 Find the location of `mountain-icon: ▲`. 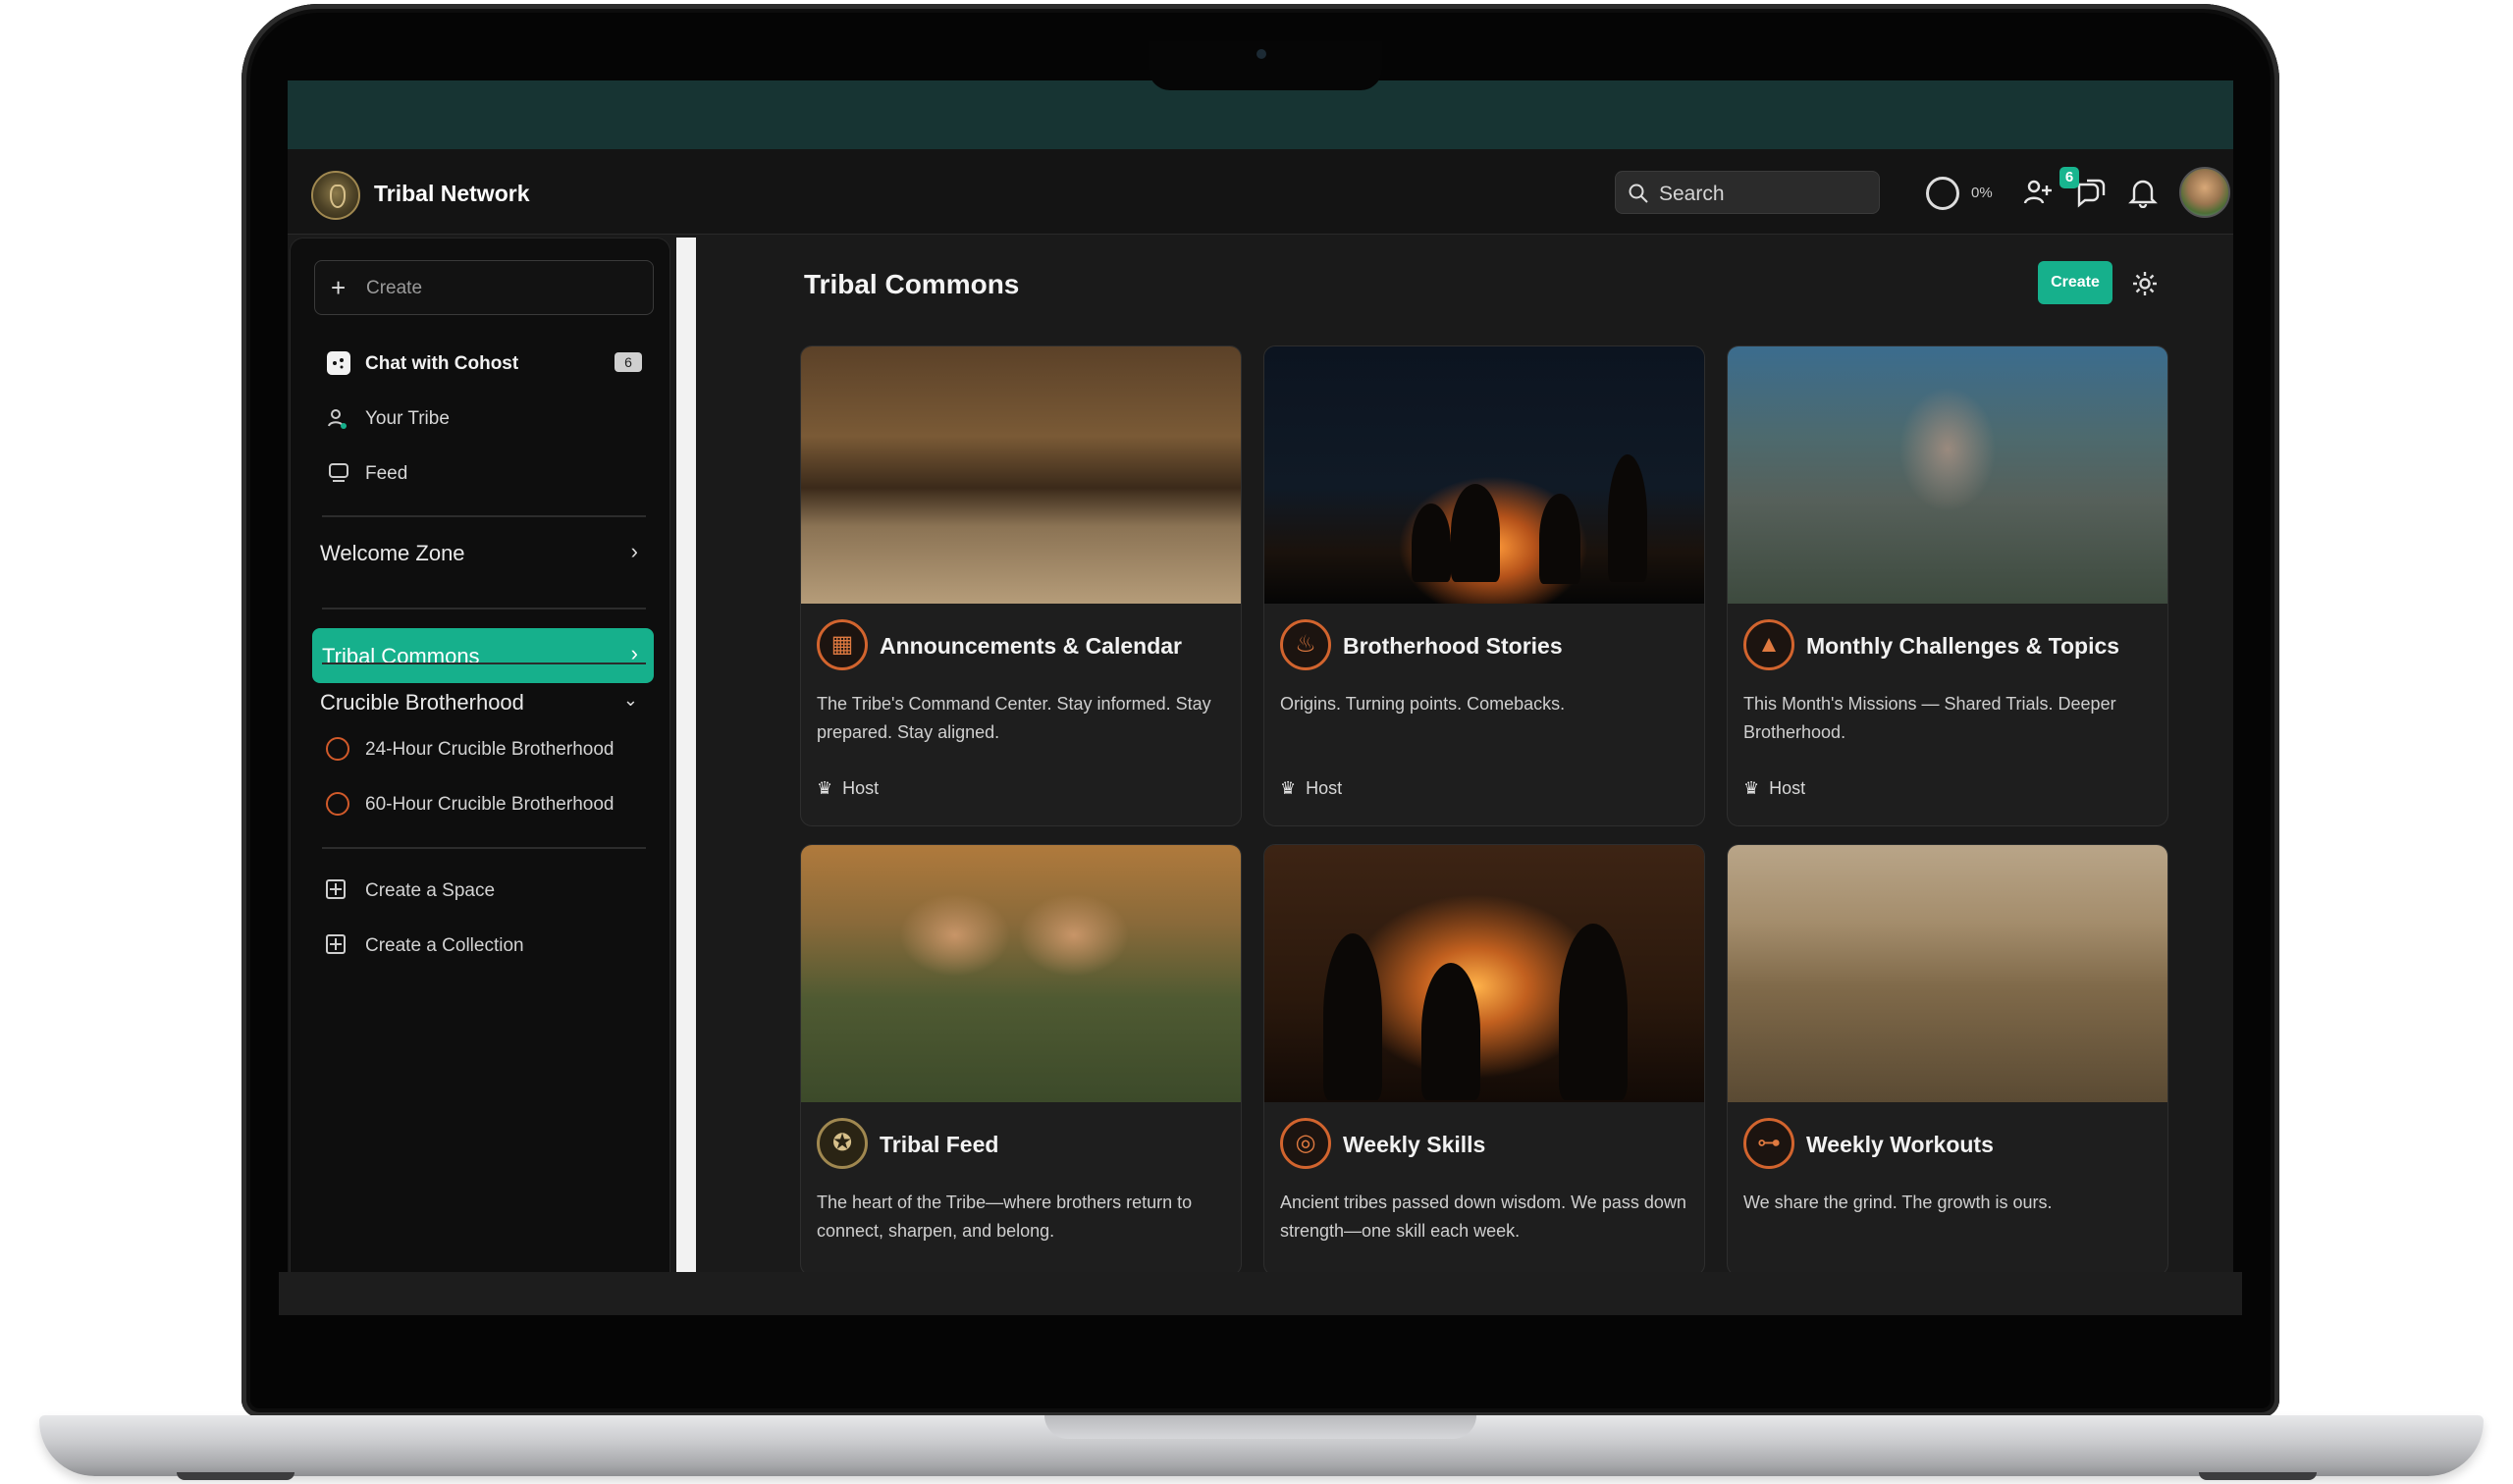

mountain-icon: ▲ is located at coordinates (1769, 644).